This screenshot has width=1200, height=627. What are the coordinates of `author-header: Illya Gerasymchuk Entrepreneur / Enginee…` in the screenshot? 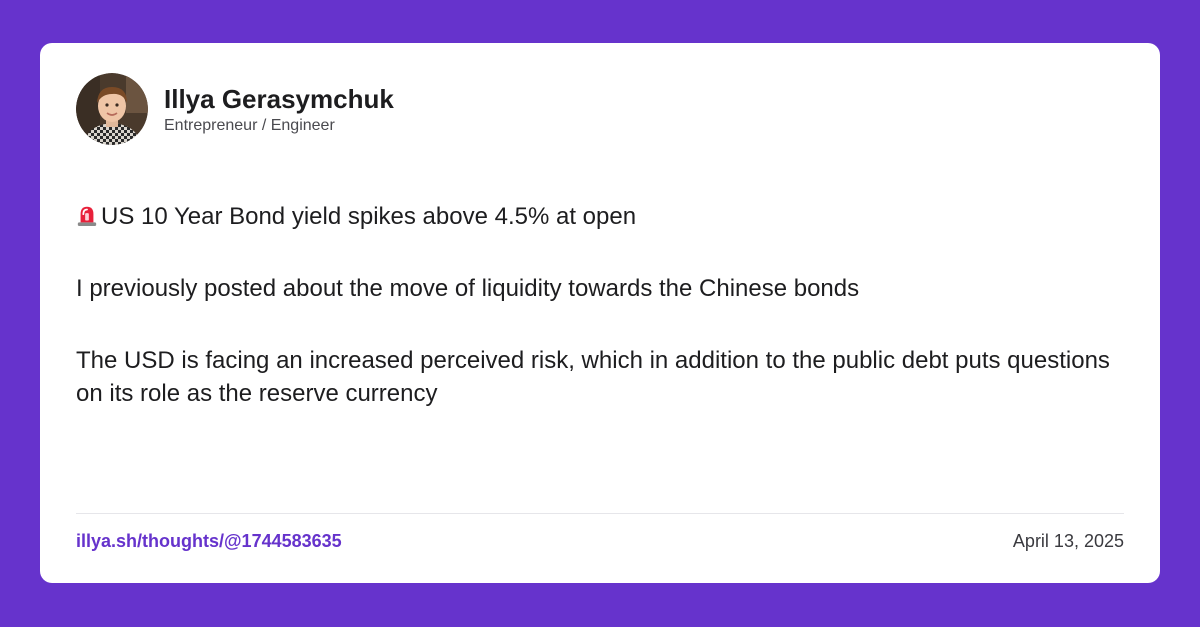 It's located at (235, 109).